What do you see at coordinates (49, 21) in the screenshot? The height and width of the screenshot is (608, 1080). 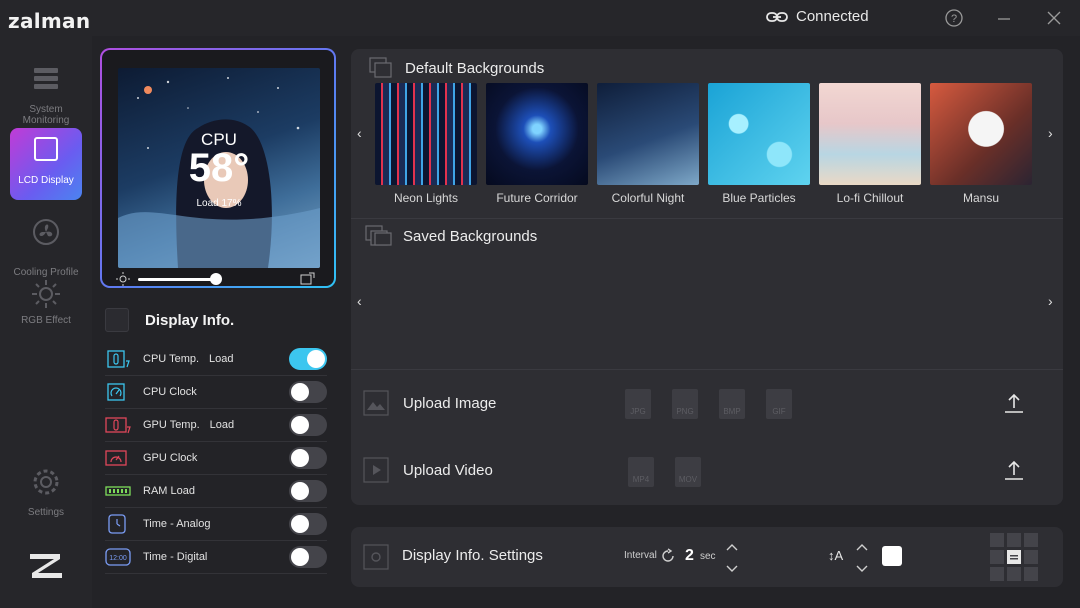 I see `brand-logo: zalman` at bounding box center [49, 21].